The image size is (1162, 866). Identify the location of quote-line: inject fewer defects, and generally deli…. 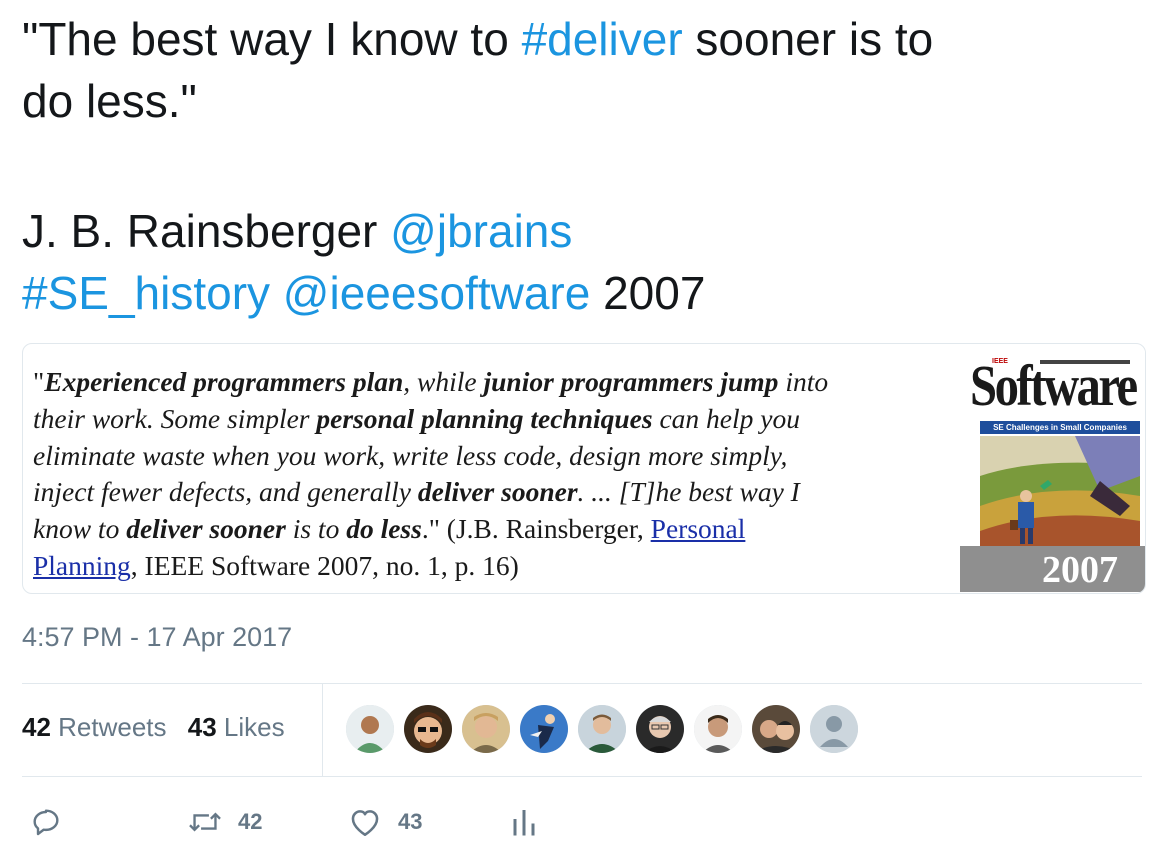
(493, 492).